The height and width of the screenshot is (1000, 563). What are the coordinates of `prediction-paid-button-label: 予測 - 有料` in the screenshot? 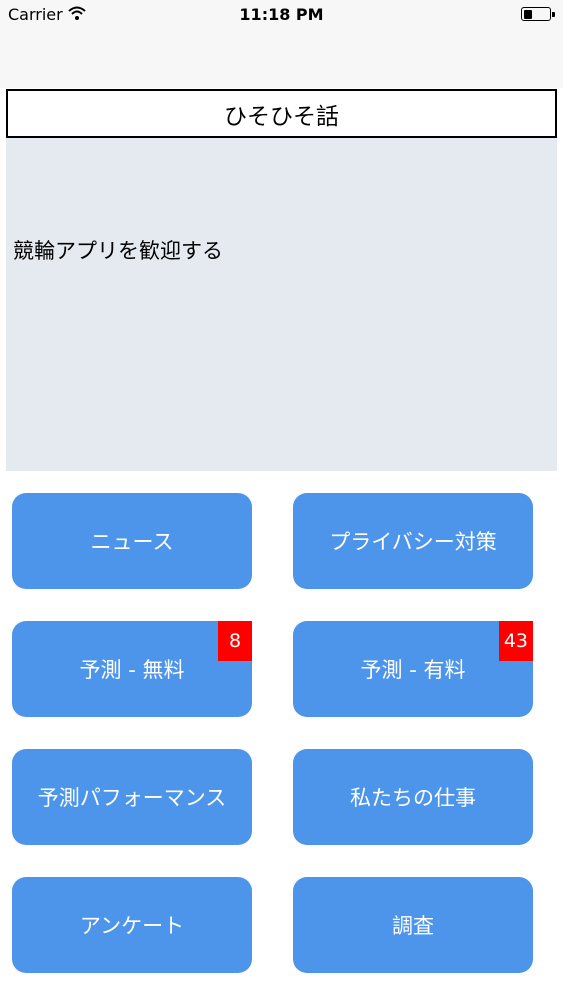 It's located at (413, 670).